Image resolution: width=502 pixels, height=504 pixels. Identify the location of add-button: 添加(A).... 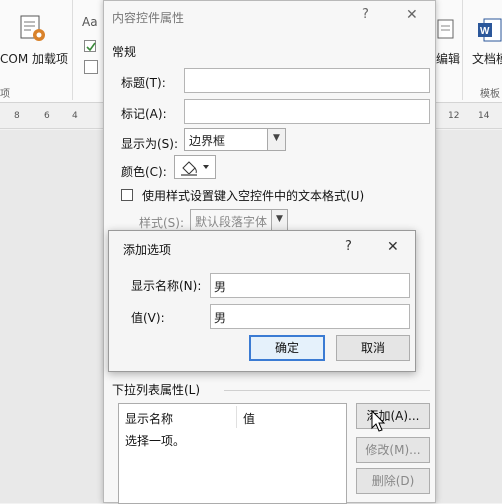
(393, 416).